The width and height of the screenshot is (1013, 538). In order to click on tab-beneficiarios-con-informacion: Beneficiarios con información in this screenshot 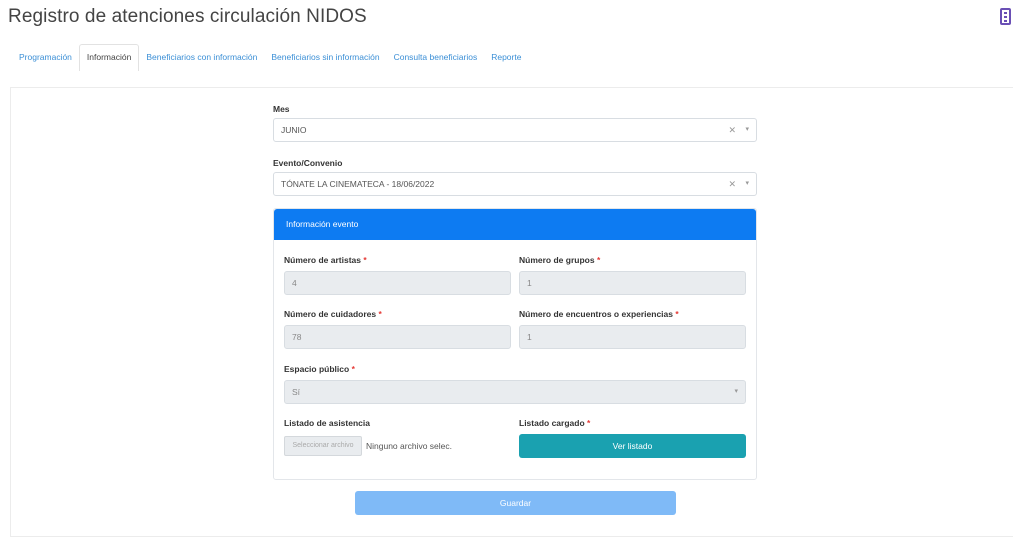, I will do `click(201, 61)`.